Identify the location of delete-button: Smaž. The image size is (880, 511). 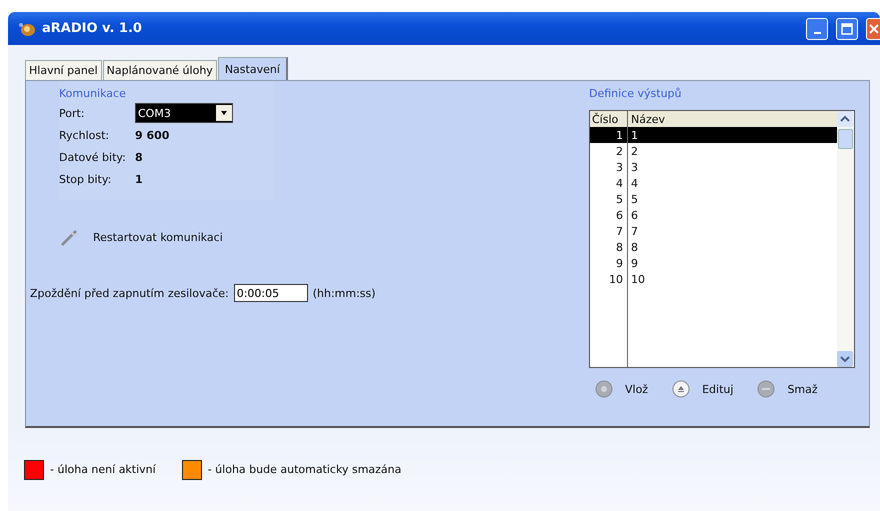
(787, 389).